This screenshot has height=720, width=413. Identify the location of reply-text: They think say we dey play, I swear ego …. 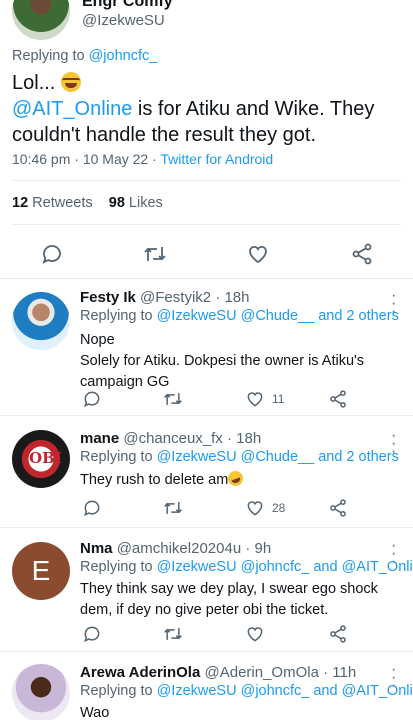
(229, 599).